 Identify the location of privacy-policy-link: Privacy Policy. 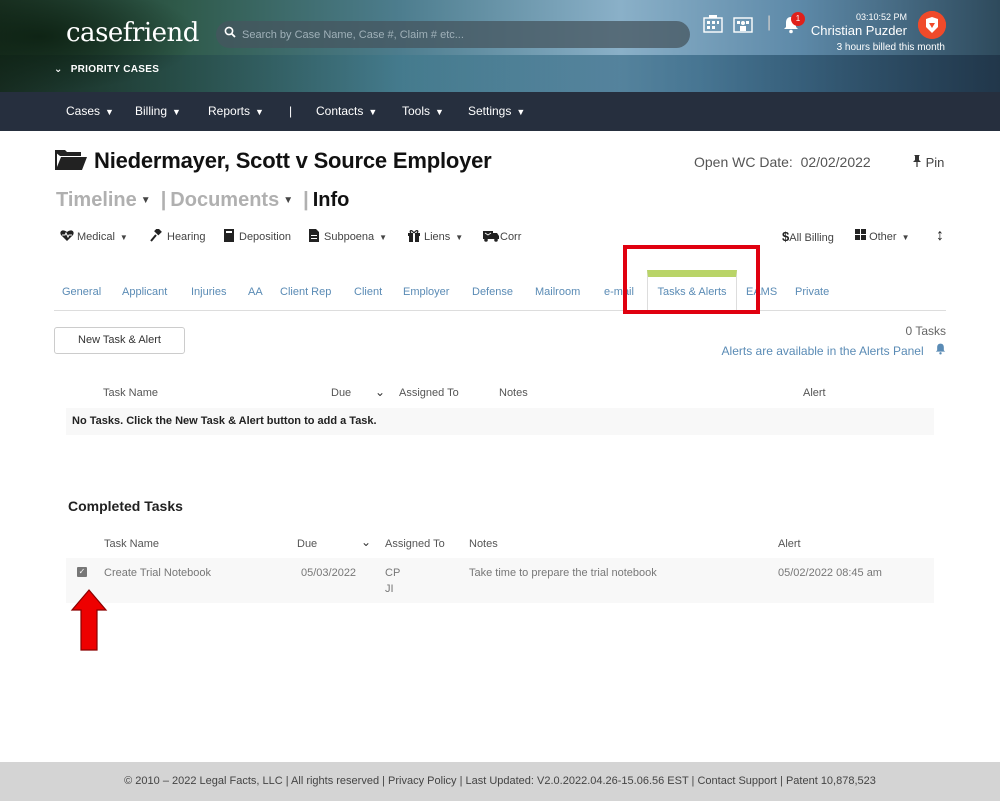
(422, 781).